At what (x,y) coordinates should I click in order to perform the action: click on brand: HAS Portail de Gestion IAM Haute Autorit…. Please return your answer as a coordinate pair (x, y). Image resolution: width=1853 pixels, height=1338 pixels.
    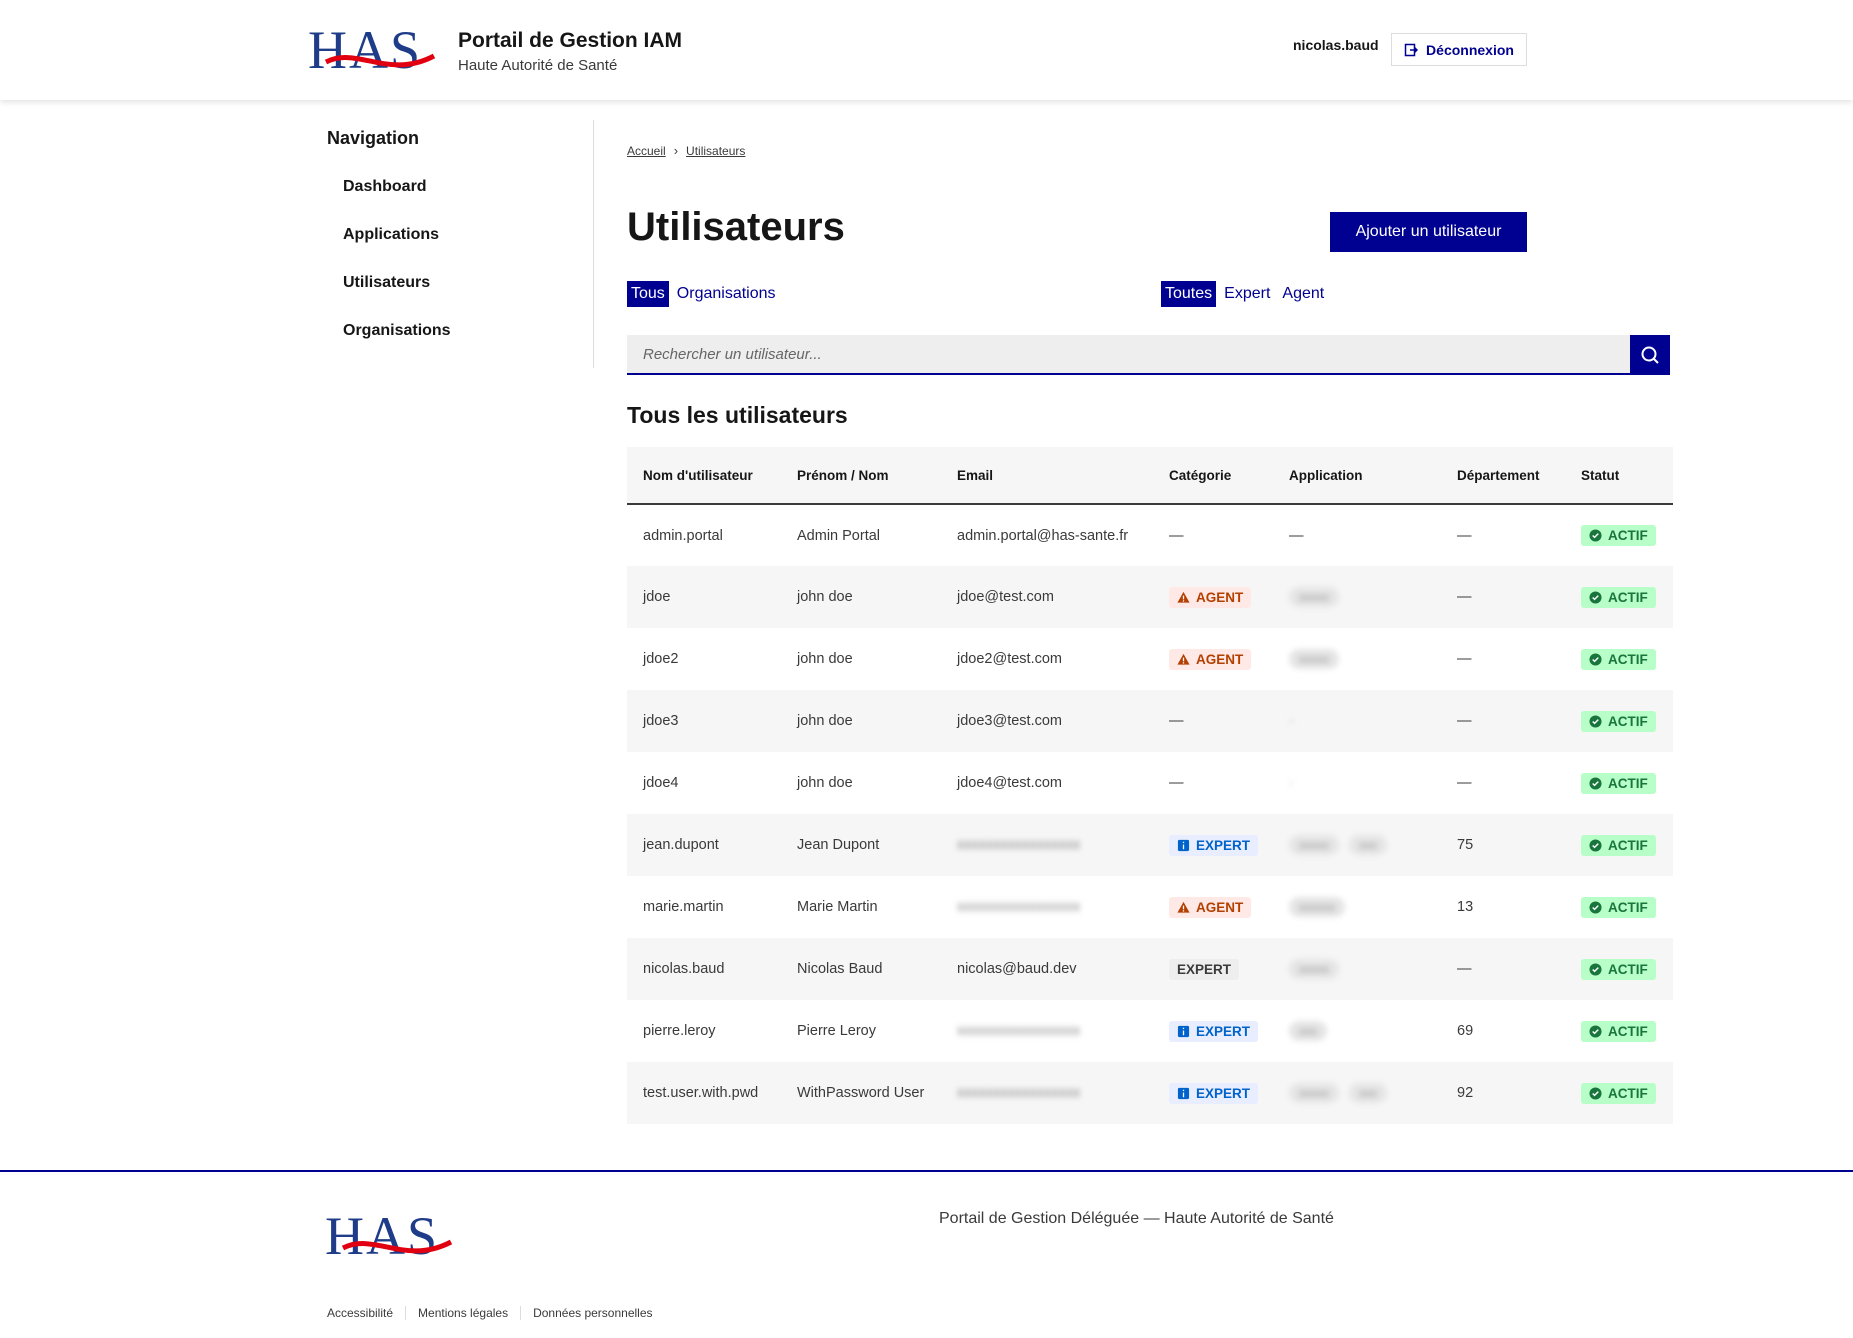
    Looking at the image, I should click on (495, 50).